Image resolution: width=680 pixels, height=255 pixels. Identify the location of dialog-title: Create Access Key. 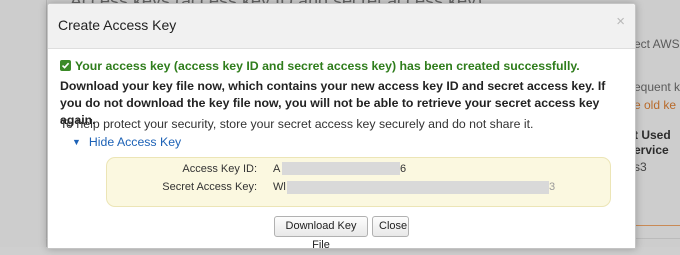
(117, 25).